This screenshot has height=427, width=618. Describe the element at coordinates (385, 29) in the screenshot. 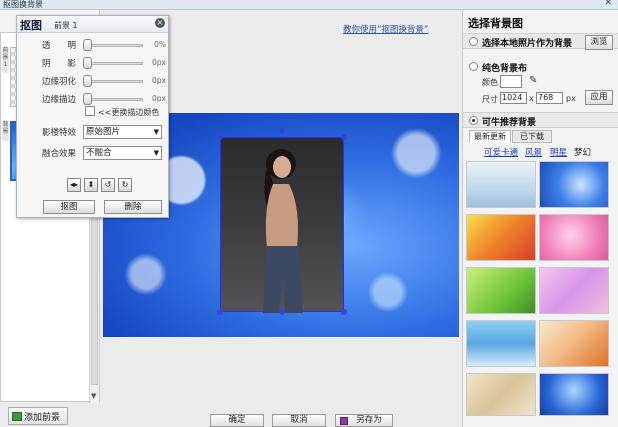

I see `help-link: 教你使用“抠图换背景”` at that location.